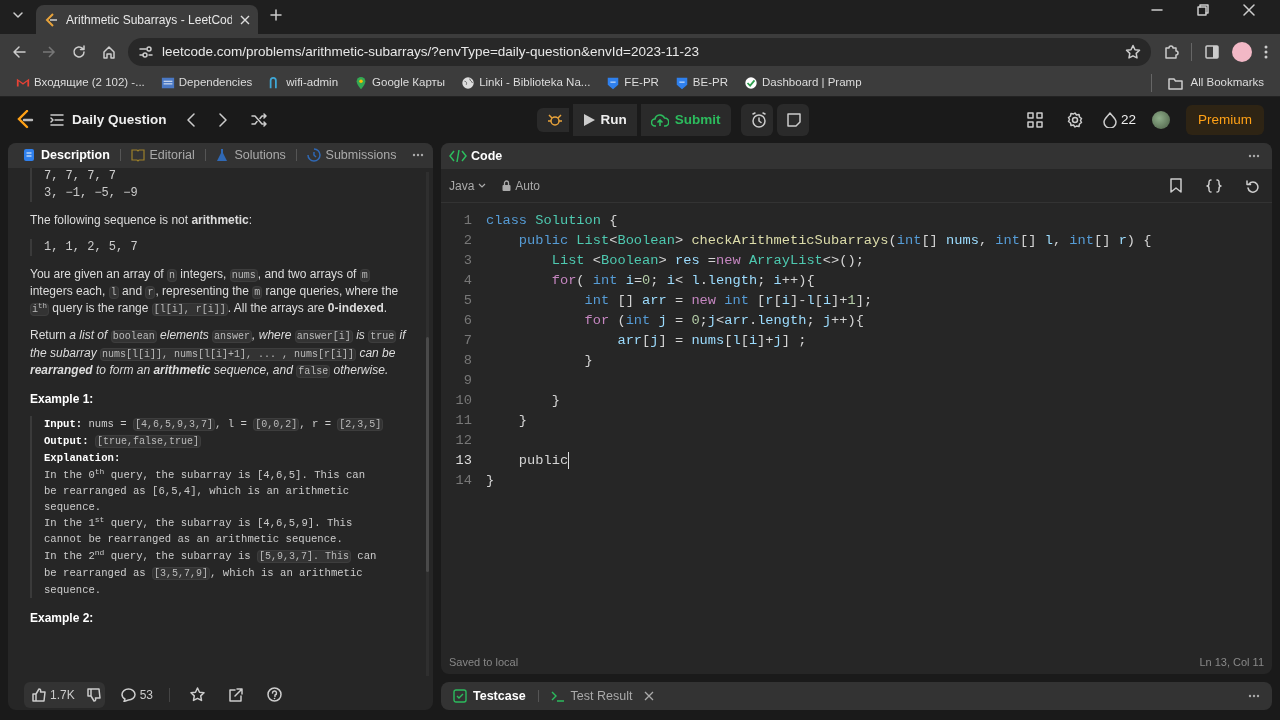 The image size is (1280, 720). I want to click on debug-button, so click(552, 120).